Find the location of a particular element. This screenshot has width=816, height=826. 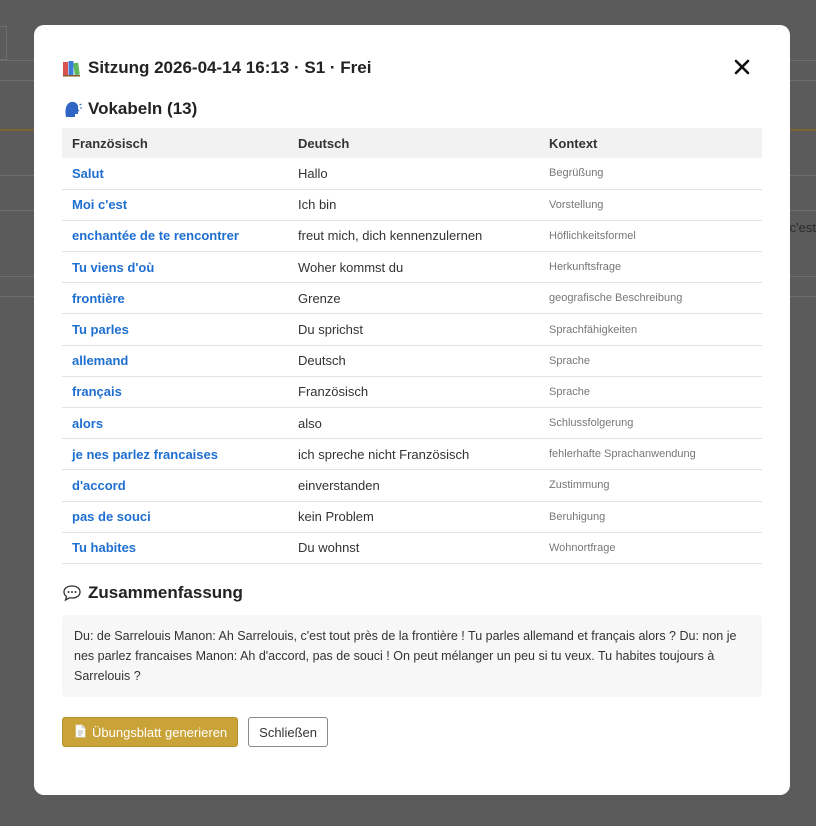

summary-heading-text: Zusammenfassung is located at coordinates (165, 592).